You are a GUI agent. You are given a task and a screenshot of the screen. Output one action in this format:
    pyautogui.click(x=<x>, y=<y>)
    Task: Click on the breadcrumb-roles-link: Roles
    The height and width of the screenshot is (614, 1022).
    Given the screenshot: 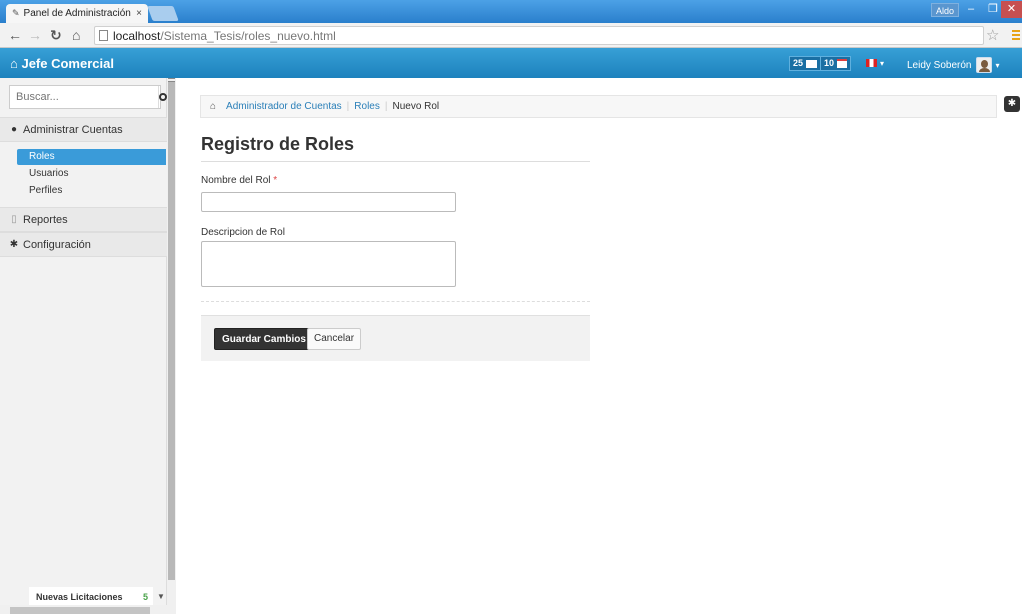 What is the action you would take?
    pyautogui.click(x=367, y=106)
    